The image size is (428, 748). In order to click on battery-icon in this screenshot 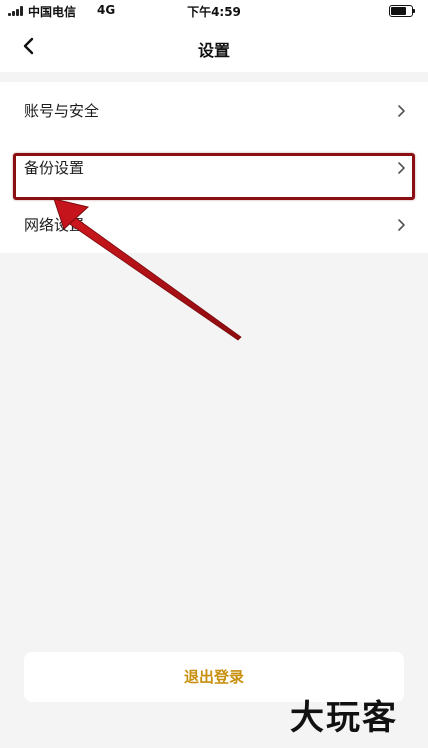, I will do `click(402, 11)`.